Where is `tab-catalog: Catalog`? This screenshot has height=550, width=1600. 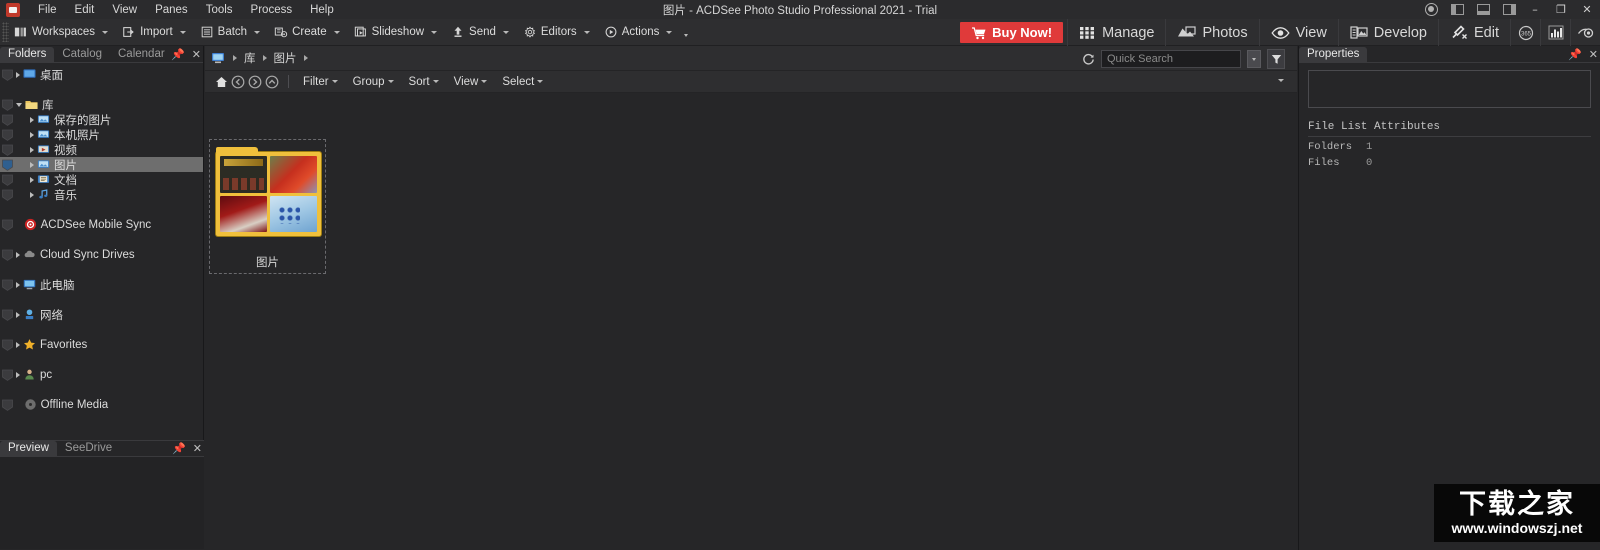 tab-catalog: Catalog is located at coordinates (82, 54).